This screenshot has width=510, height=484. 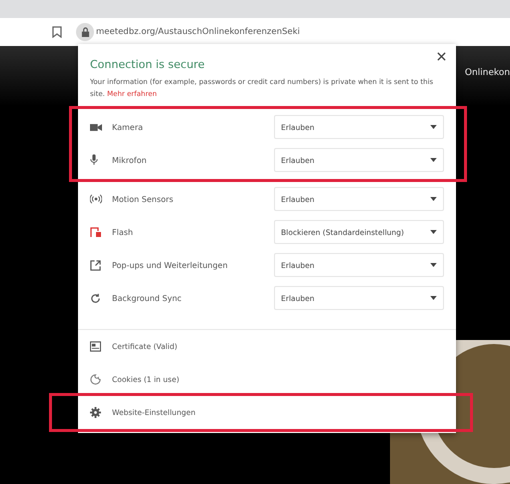 I want to click on permission-label: Flash, so click(x=123, y=232).